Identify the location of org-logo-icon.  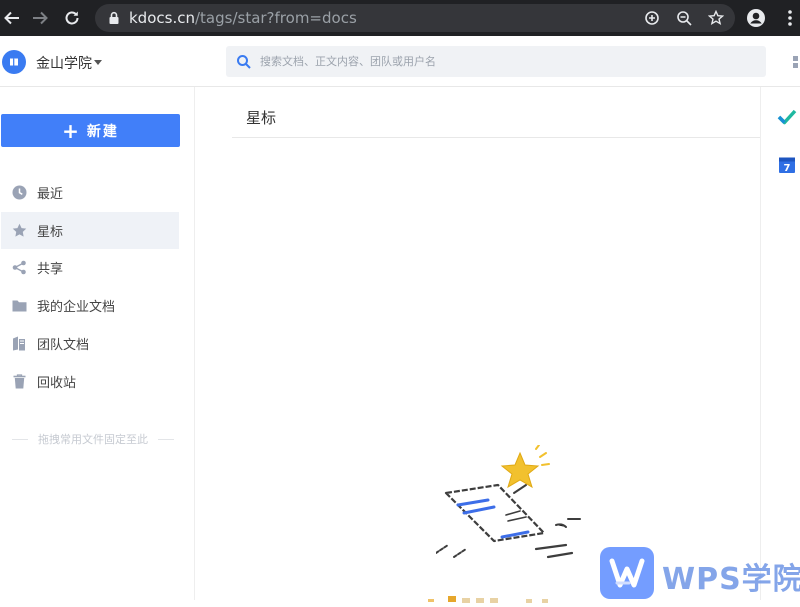
(14, 62).